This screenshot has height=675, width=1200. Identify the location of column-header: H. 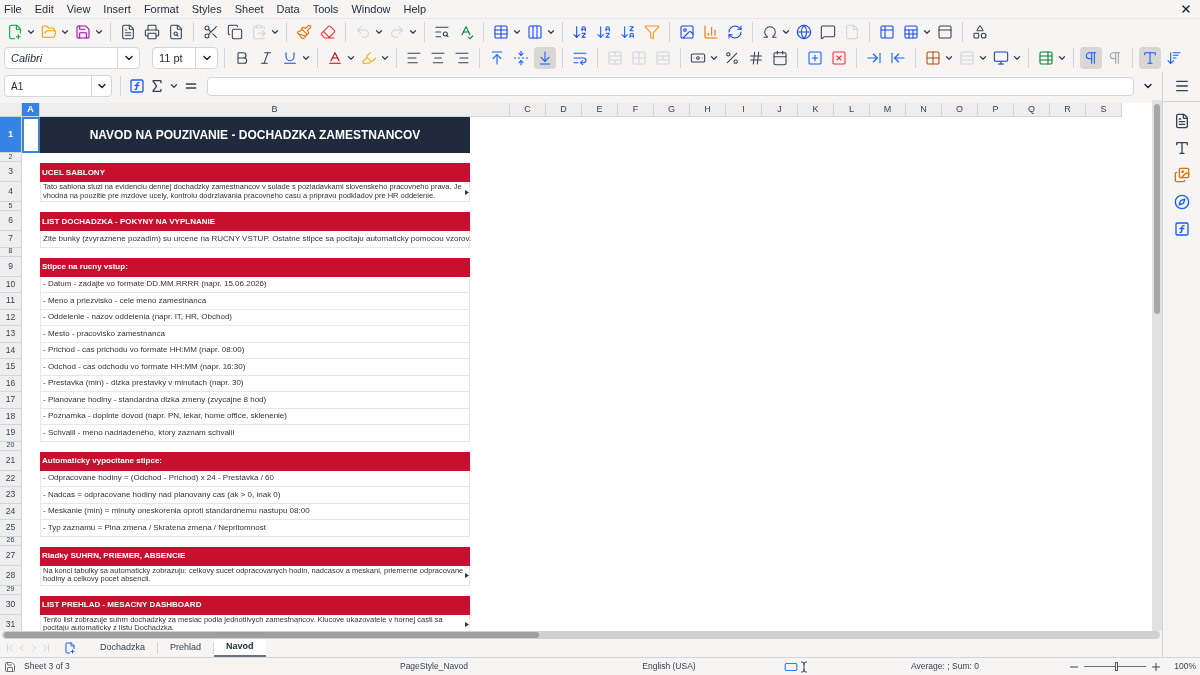
(708, 110).